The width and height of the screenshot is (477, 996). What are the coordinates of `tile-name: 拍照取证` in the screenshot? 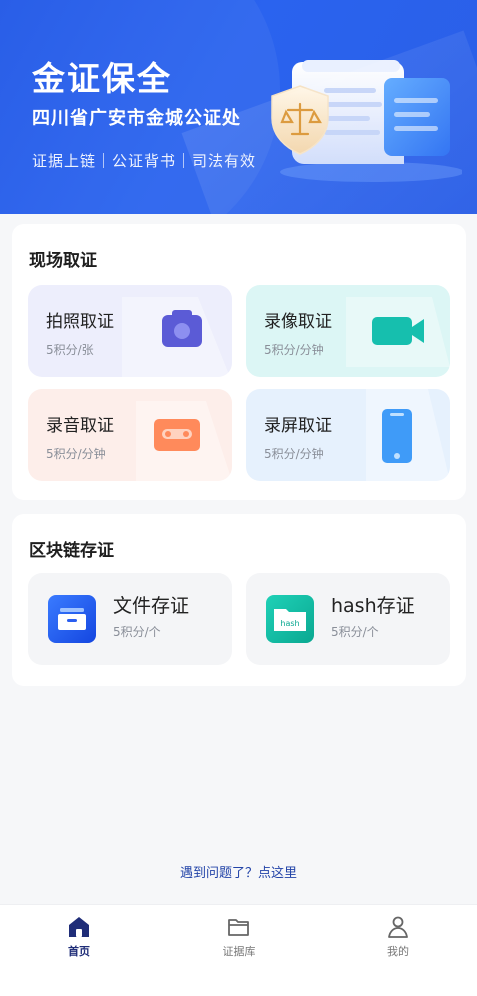 It's located at (80, 322).